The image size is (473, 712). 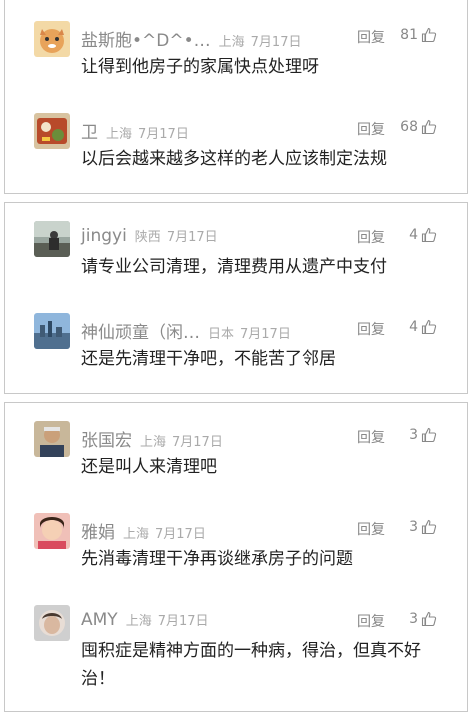 I want to click on comment-item: 雅娟 上海 7月17日 回复 3 先消毒清理干净再谈继承房子的问题, so click(x=236, y=553).